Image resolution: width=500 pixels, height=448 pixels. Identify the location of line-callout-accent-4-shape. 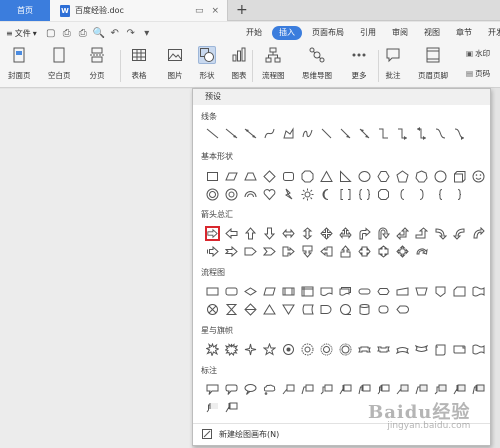
(478, 389).